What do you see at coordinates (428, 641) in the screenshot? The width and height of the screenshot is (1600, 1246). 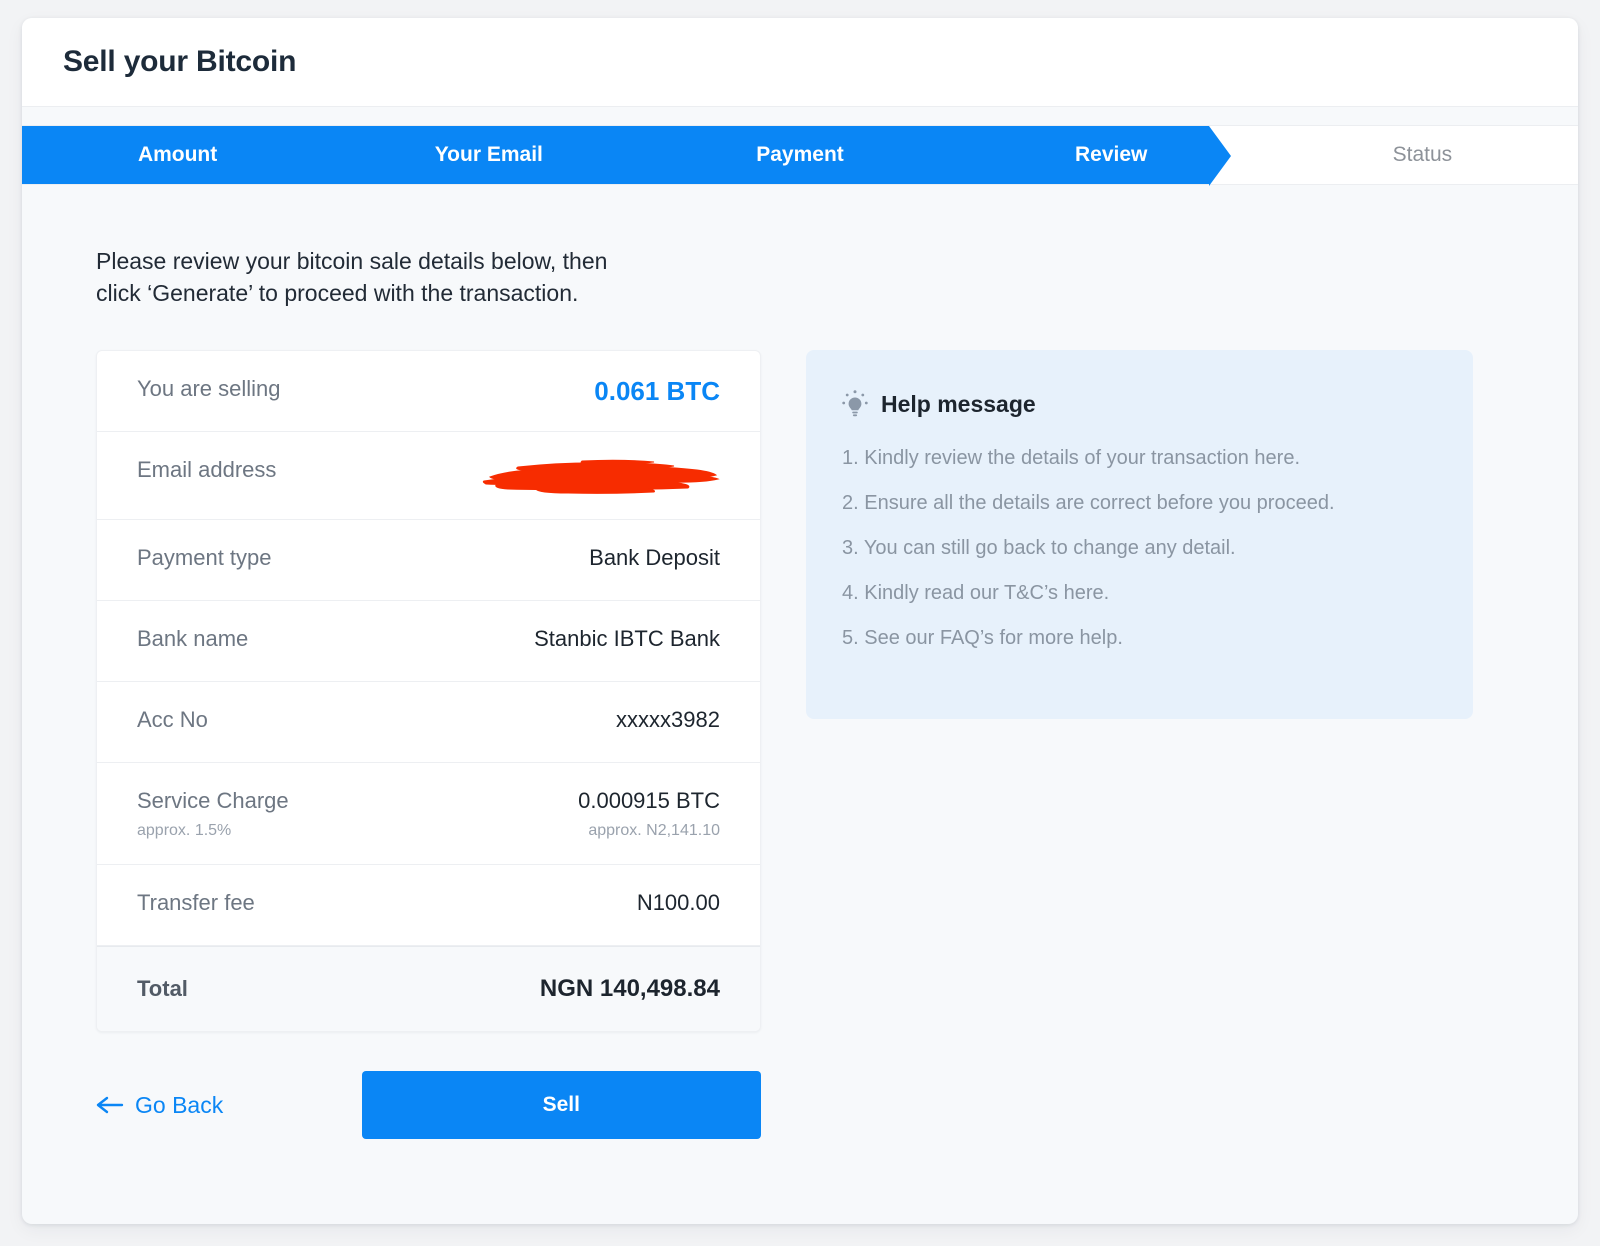 I see `detail-row-bank-name: Bank name Stanbic IBTC Bank` at bounding box center [428, 641].